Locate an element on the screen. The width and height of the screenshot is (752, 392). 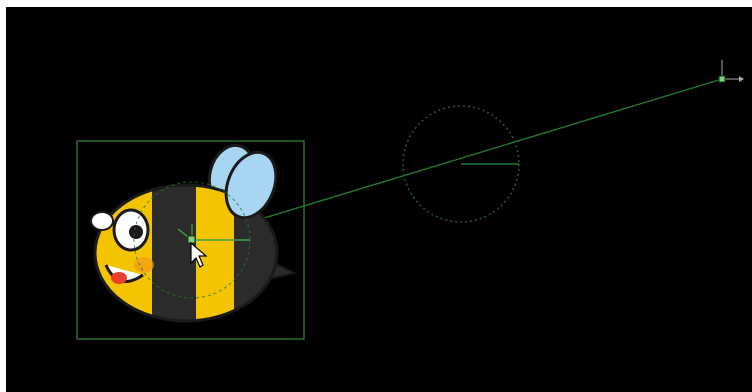
target-point-icon is located at coordinates (731, 71).